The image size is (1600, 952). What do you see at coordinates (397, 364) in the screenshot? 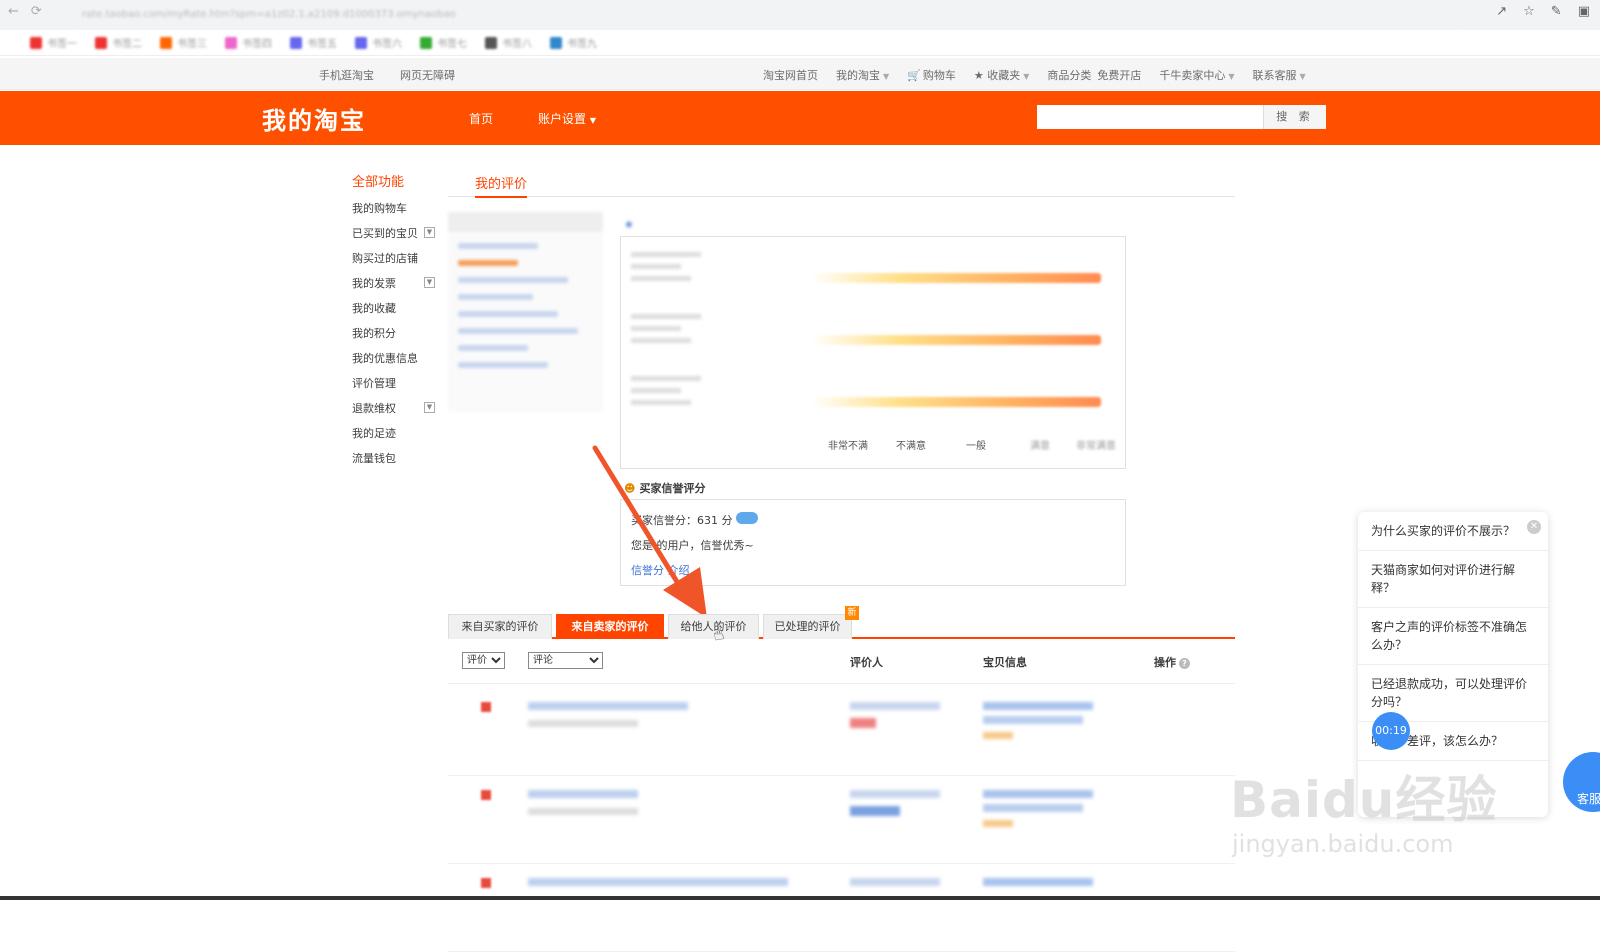
I see `sidebar-item-coupons: 我的优惠信息` at bounding box center [397, 364].